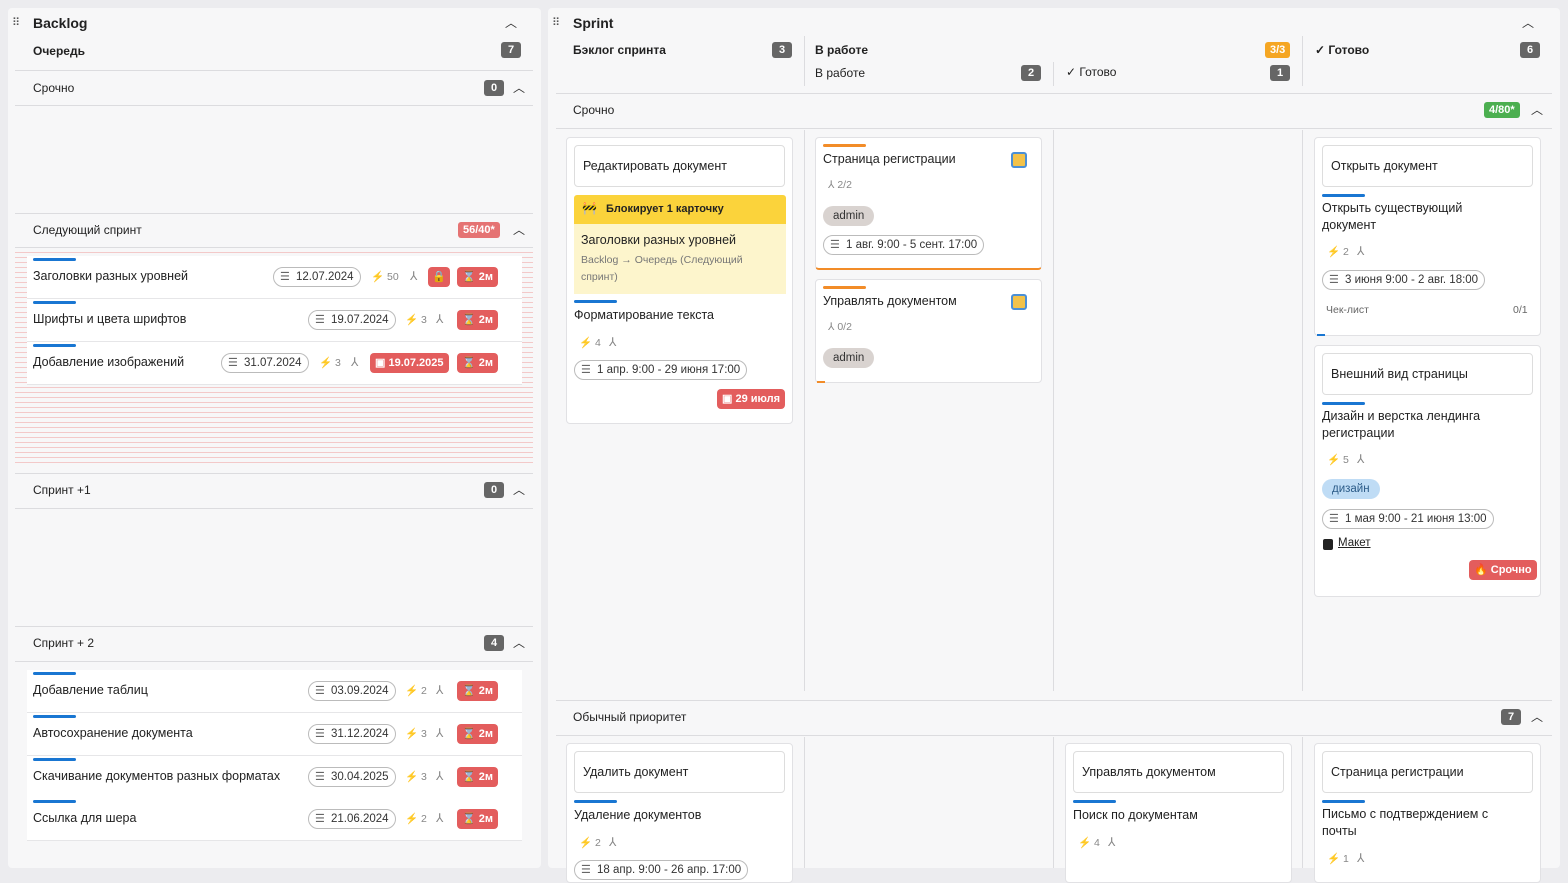  What do you see at coordinates (1405, 822) in the screenshot?
I see `card-title: Письмо с подтверждением с почты` at bounding box center [1405, 822].